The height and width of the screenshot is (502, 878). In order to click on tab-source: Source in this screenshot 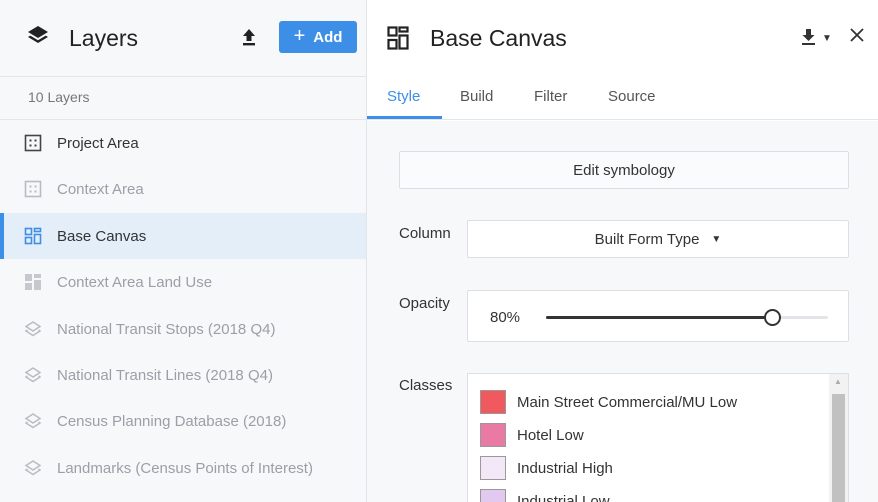, I will do `click(632, 96)`.